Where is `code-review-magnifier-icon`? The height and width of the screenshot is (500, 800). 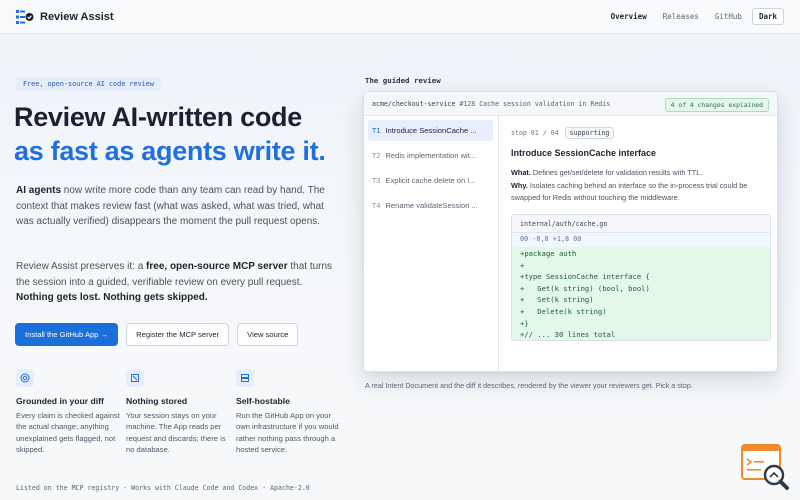
code-review-magnifier-icon is located at coordinates (766, 469).